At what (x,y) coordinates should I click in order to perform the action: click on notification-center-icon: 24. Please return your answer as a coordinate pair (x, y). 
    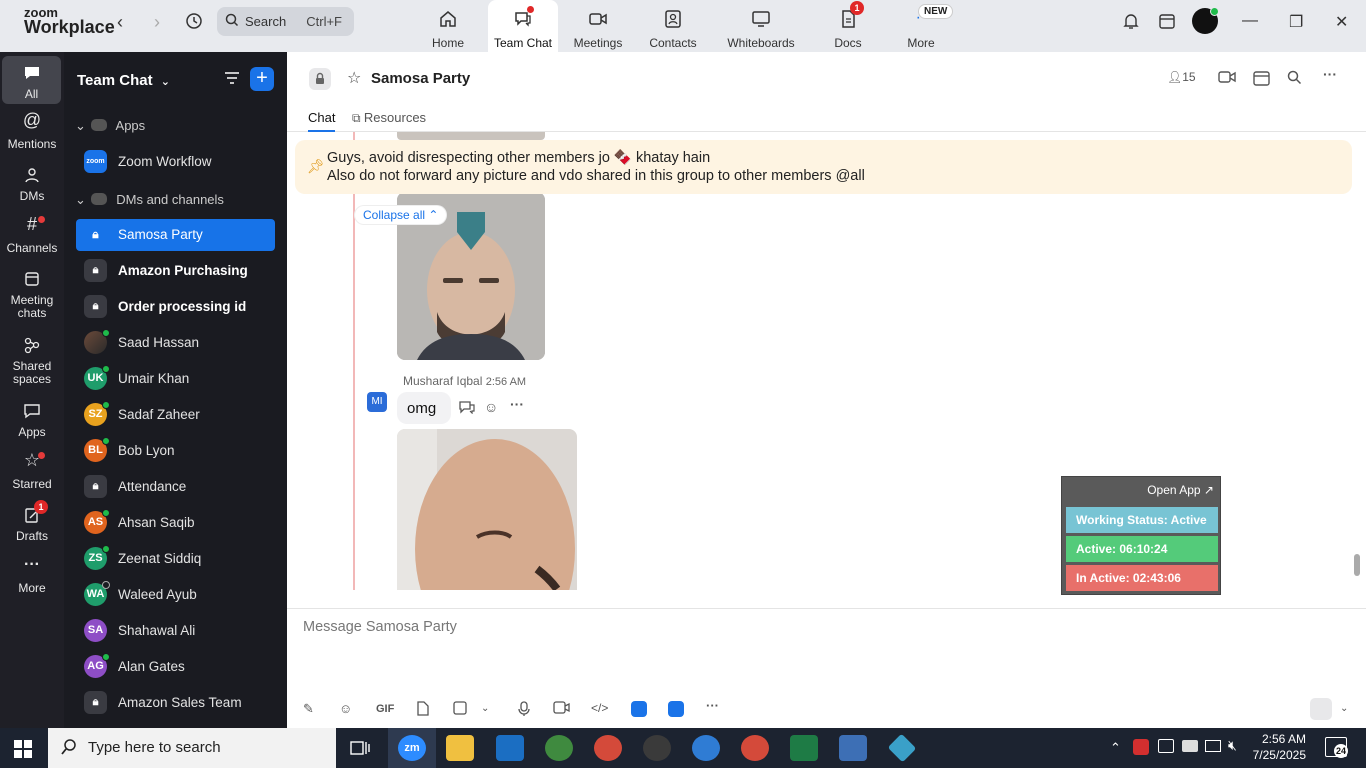
    Looking at the image, I should click on (1336, 747).